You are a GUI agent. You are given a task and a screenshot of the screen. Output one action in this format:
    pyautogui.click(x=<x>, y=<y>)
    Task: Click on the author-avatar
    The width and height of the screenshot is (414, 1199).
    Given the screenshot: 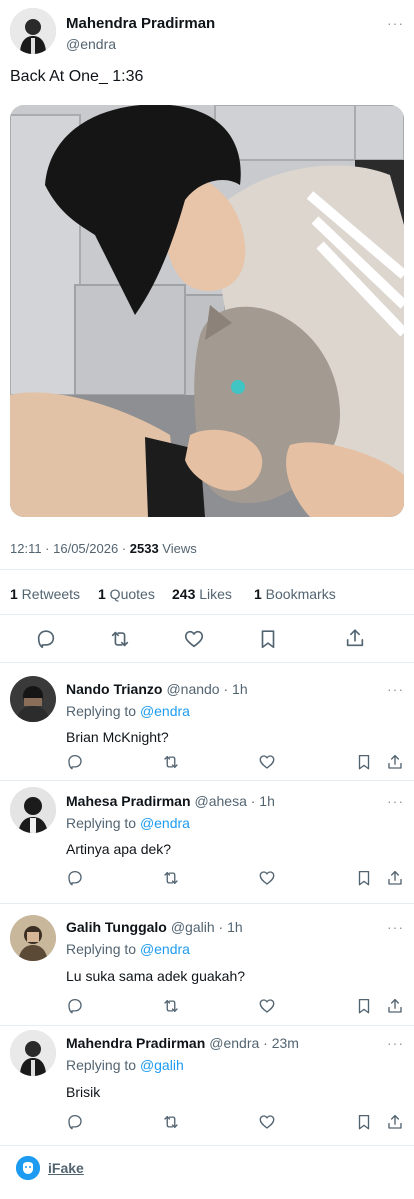 What is the action you would take?
    pyautogui.click(x=33, y=31)
    